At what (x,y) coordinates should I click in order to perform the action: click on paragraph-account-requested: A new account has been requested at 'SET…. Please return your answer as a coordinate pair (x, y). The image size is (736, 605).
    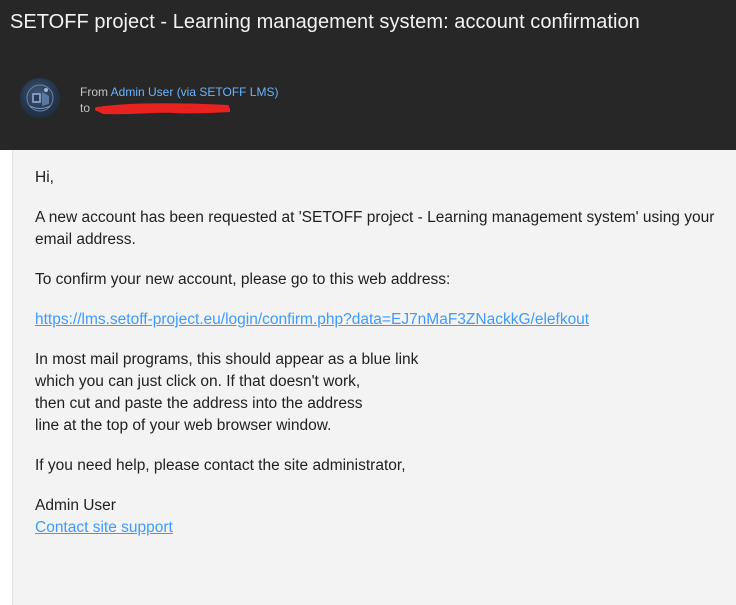
    Looking at the image, I should click on (375, 228).